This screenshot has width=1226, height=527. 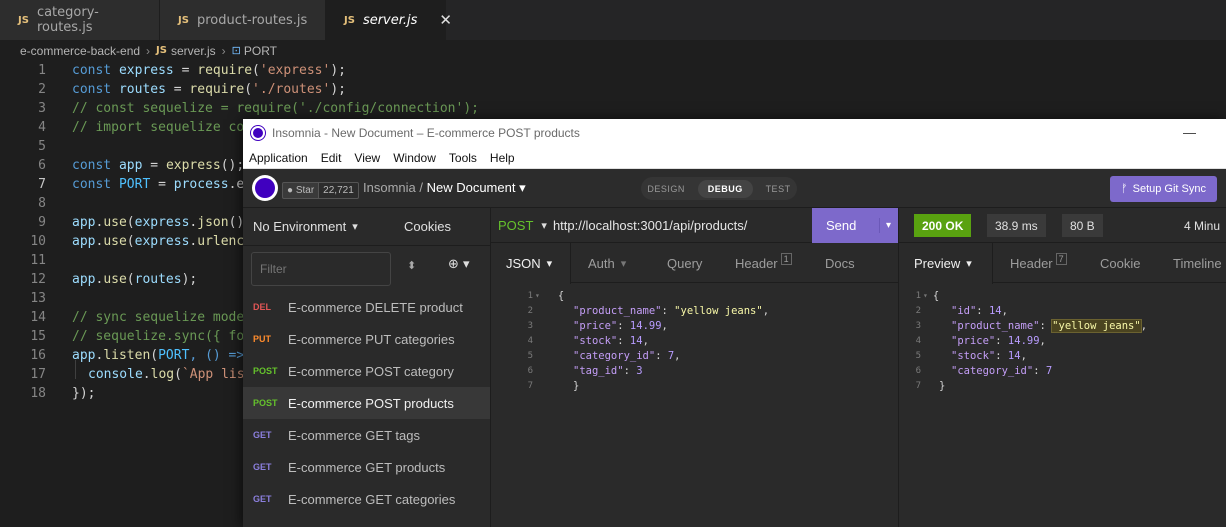 What do you see at coordinates (1062, 355) in the screenshot?
I see `json-line: 5 "stock": 14,` at bounding box center [1062, 355].